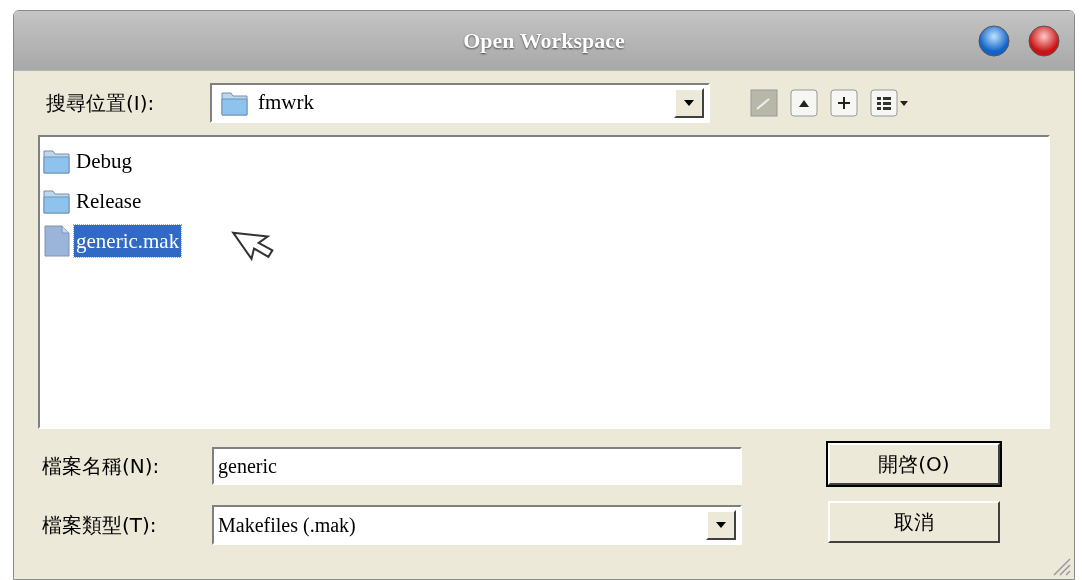 The width and height of the screenshot is (1082, 580). I want to click on close-button, so click(1044, 41).